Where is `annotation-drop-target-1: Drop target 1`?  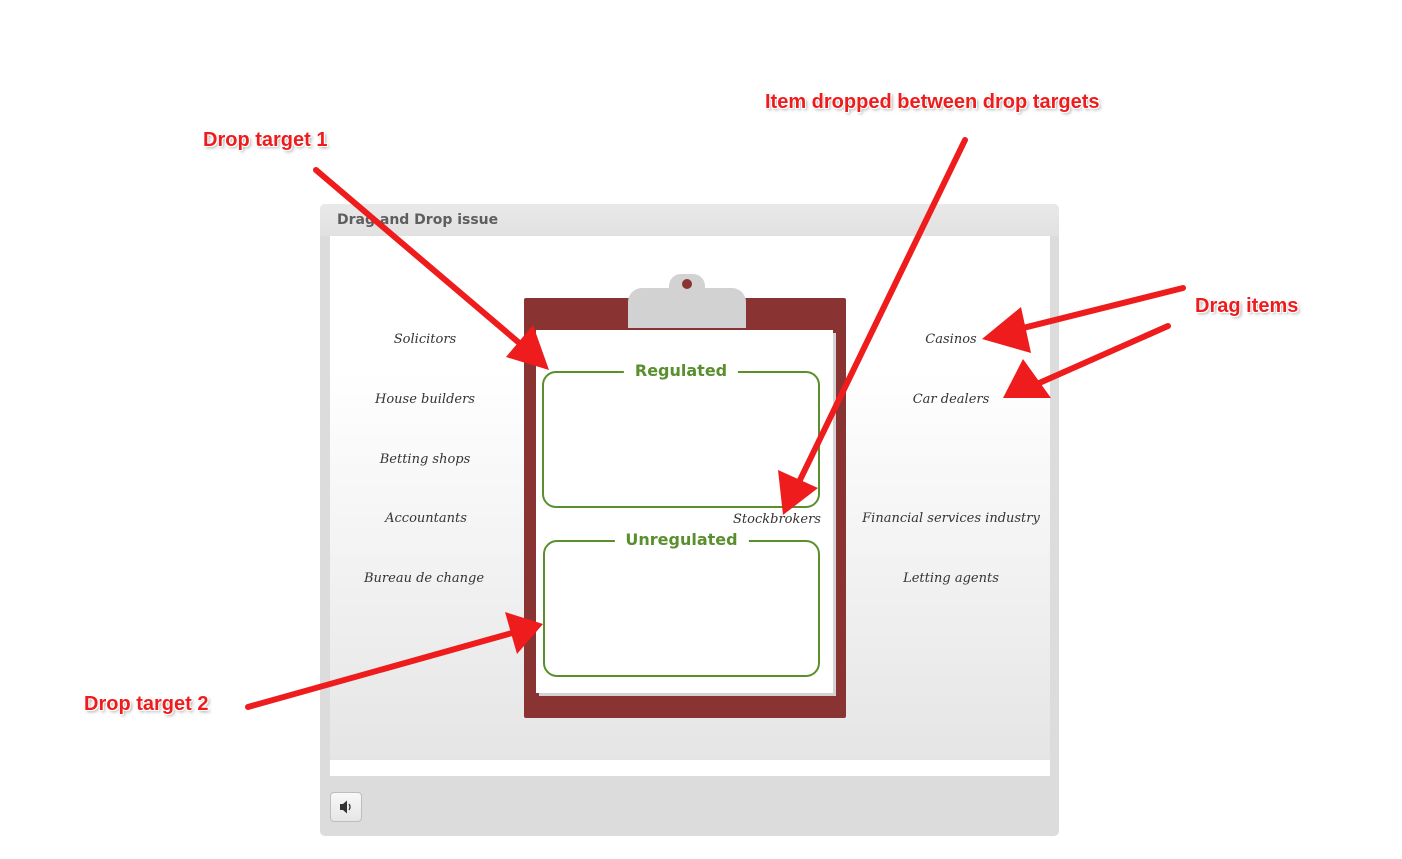 annotation-drop-target-1: Drop target 1 is located at coordinates (265, 140).